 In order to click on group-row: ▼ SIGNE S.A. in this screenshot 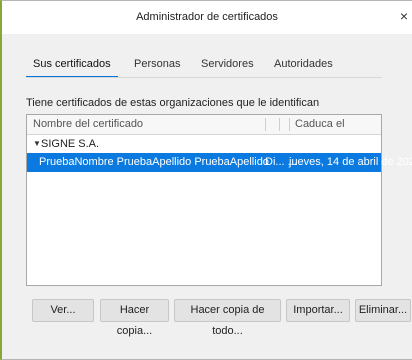, I will do `click(204, 144)`.